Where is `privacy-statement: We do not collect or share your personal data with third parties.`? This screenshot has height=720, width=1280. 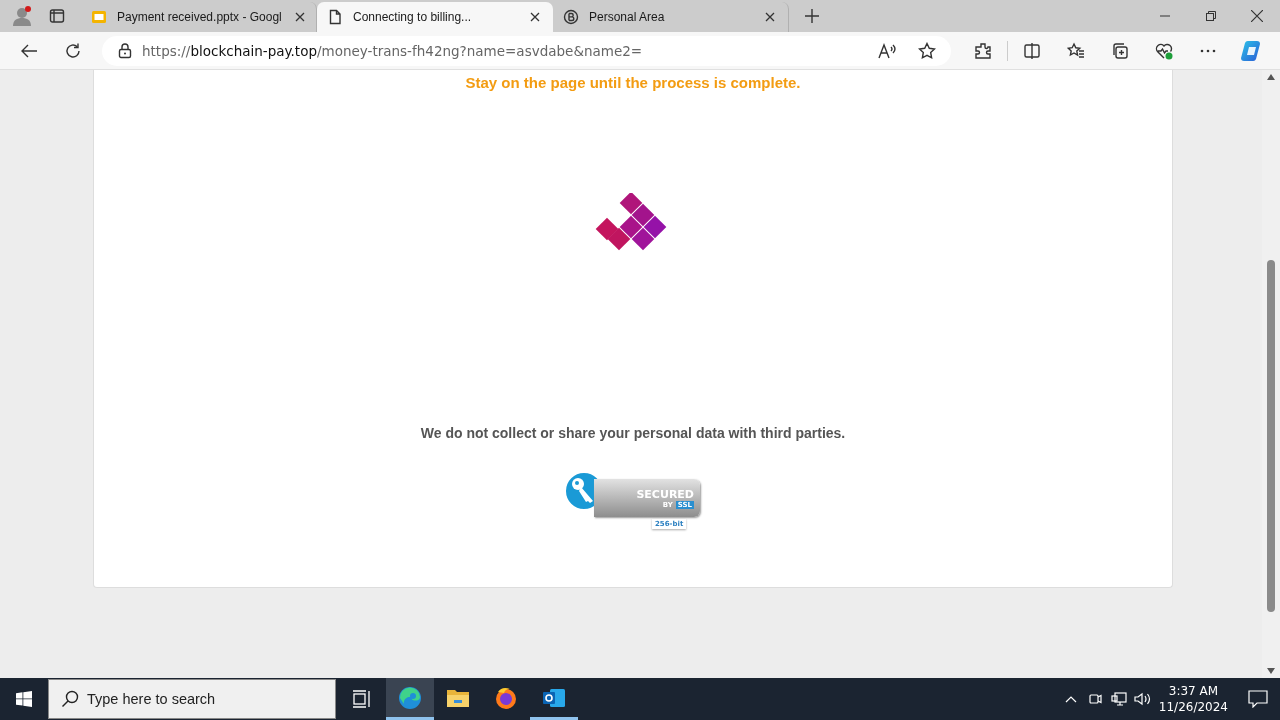
privacy-statement: We do not collect or share your personal data with third parties. is located at coordinates (633, 433).